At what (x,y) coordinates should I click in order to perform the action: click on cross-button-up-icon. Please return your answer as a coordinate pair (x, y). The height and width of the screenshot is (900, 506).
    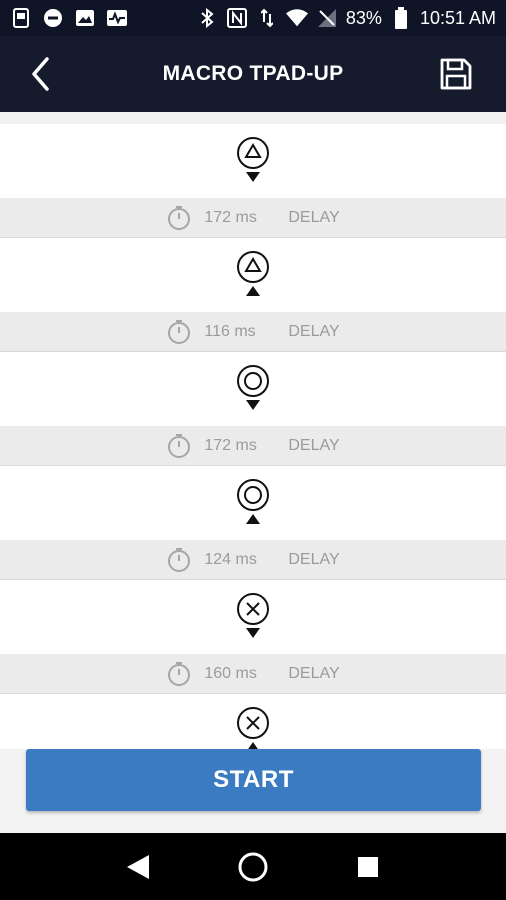
    Looking at the image, I should click on (253, 728).